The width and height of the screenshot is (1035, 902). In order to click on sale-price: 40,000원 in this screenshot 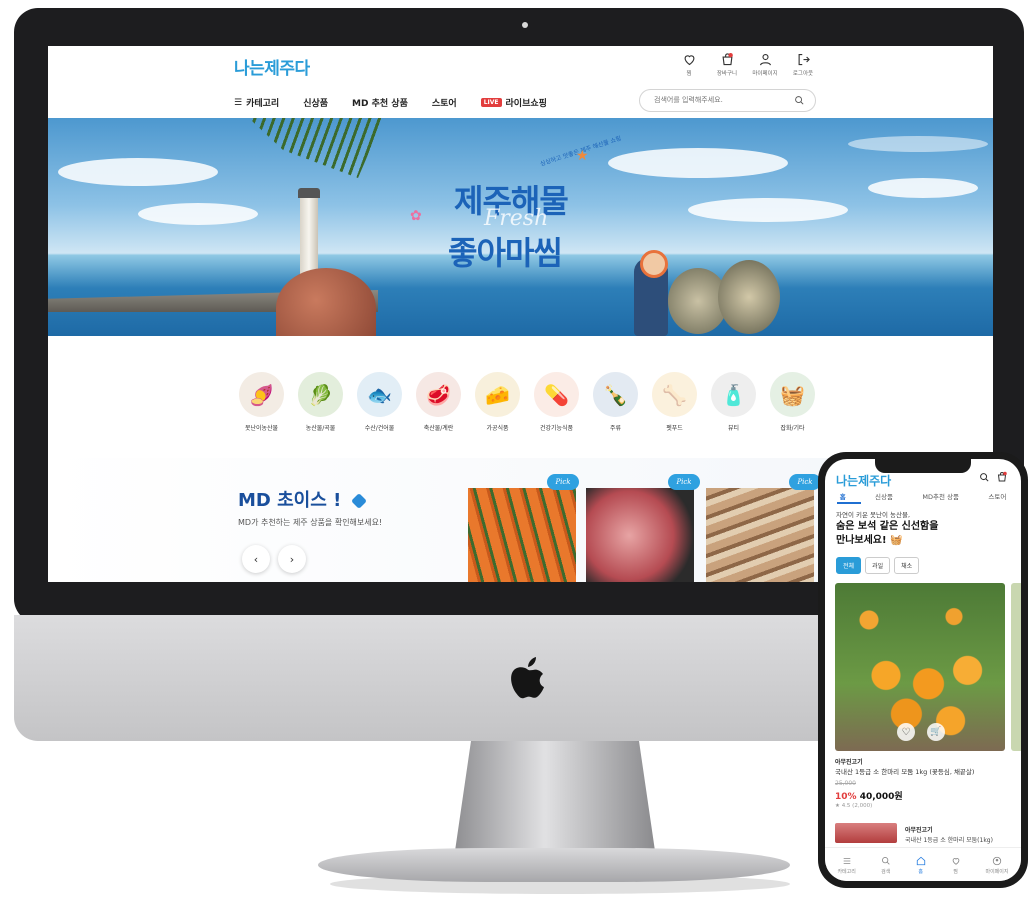, I will do `click(881, 797)`.